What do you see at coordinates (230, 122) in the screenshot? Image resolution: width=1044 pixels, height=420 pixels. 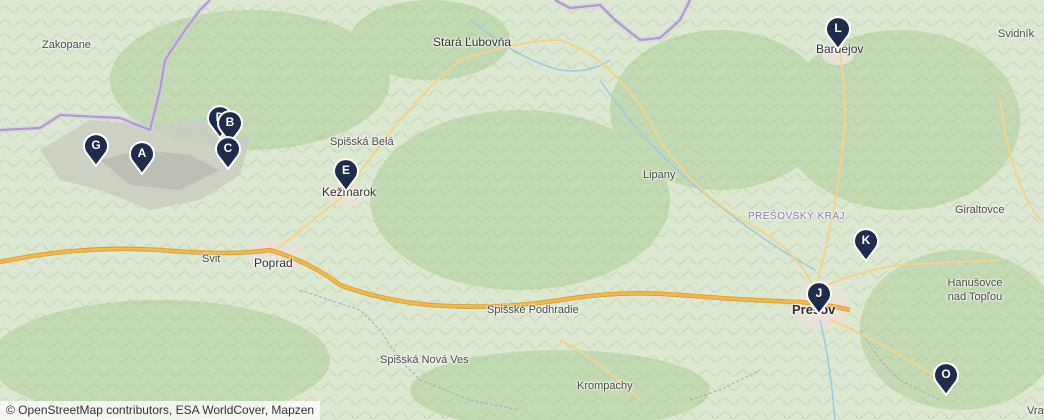 I see `marker-label: B` at bounding box center [230, 122].